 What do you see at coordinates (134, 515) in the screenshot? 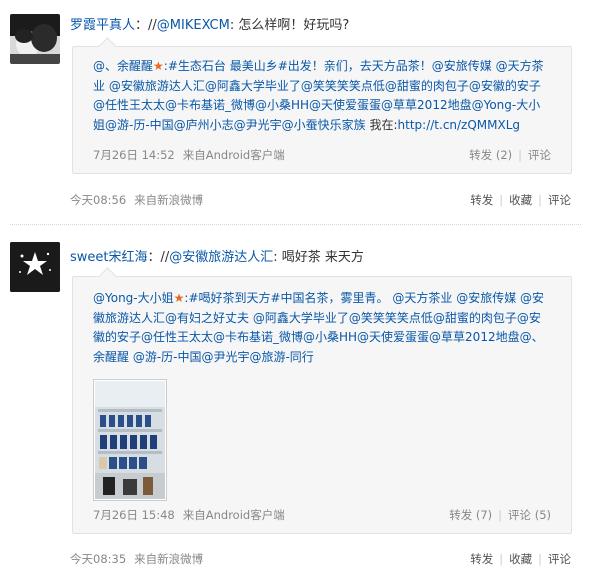
I see `retweet-time: 7月26日 15:48` at bounding box center [134, 515].